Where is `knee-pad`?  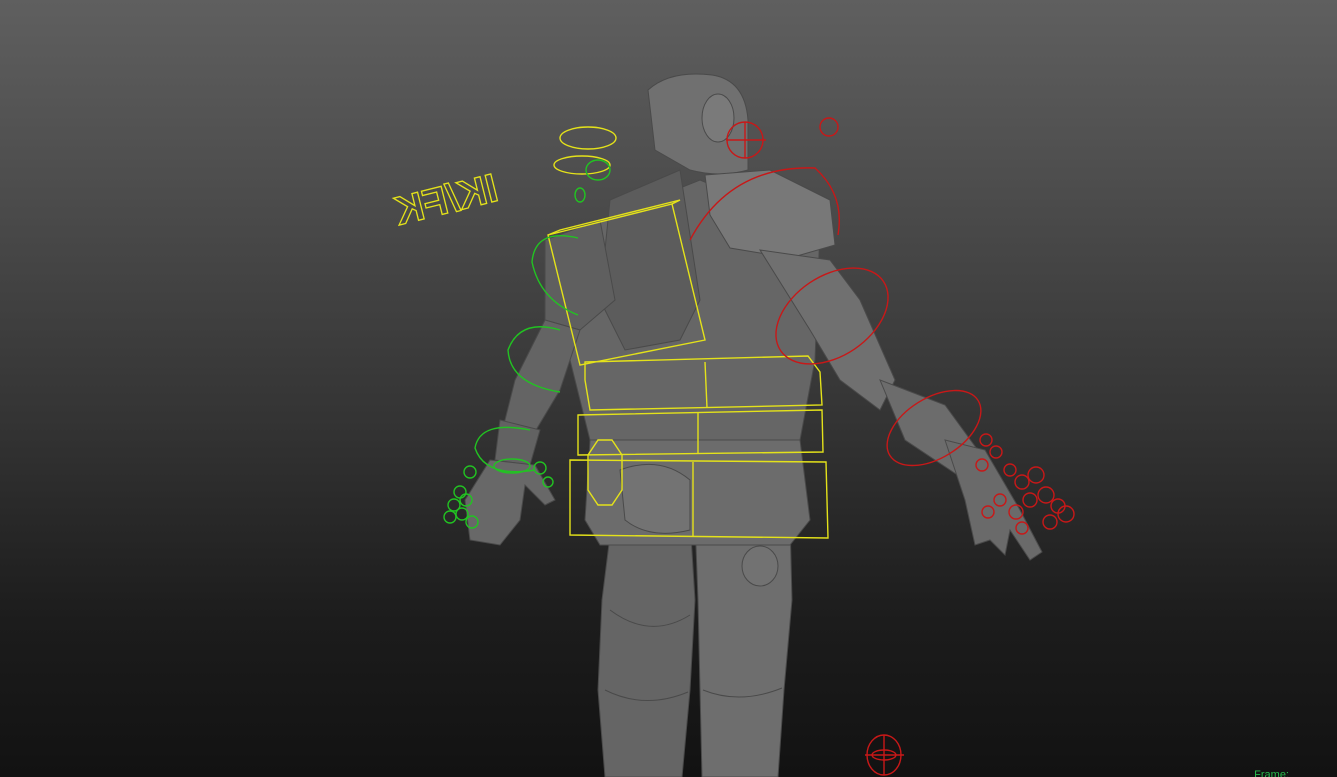
knee-pad is located at coordinates (760, 566).